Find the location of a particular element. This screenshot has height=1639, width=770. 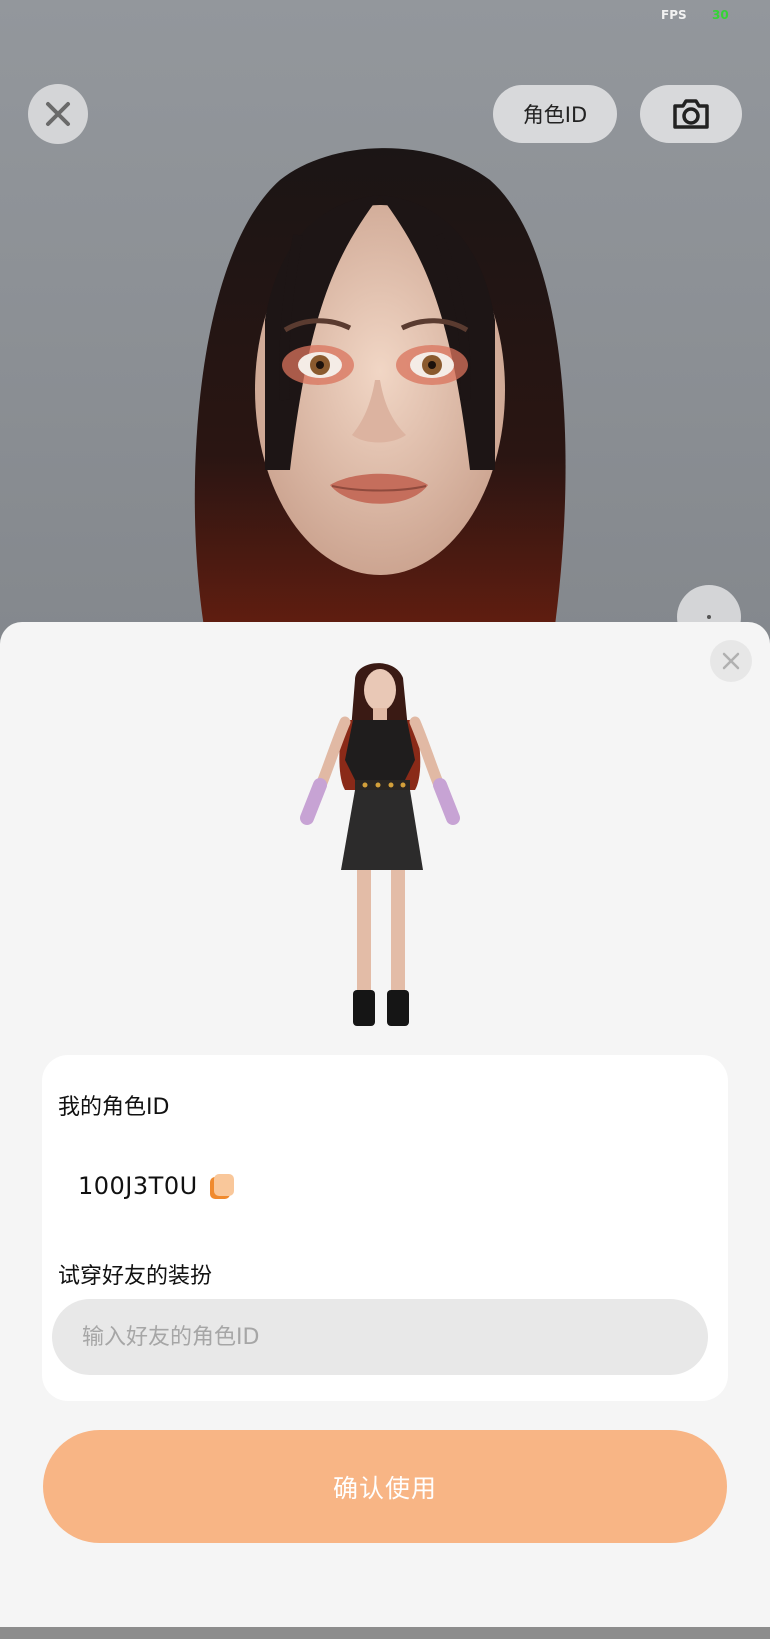

bottom-edge-bar is located at coordinates (385, 1633).